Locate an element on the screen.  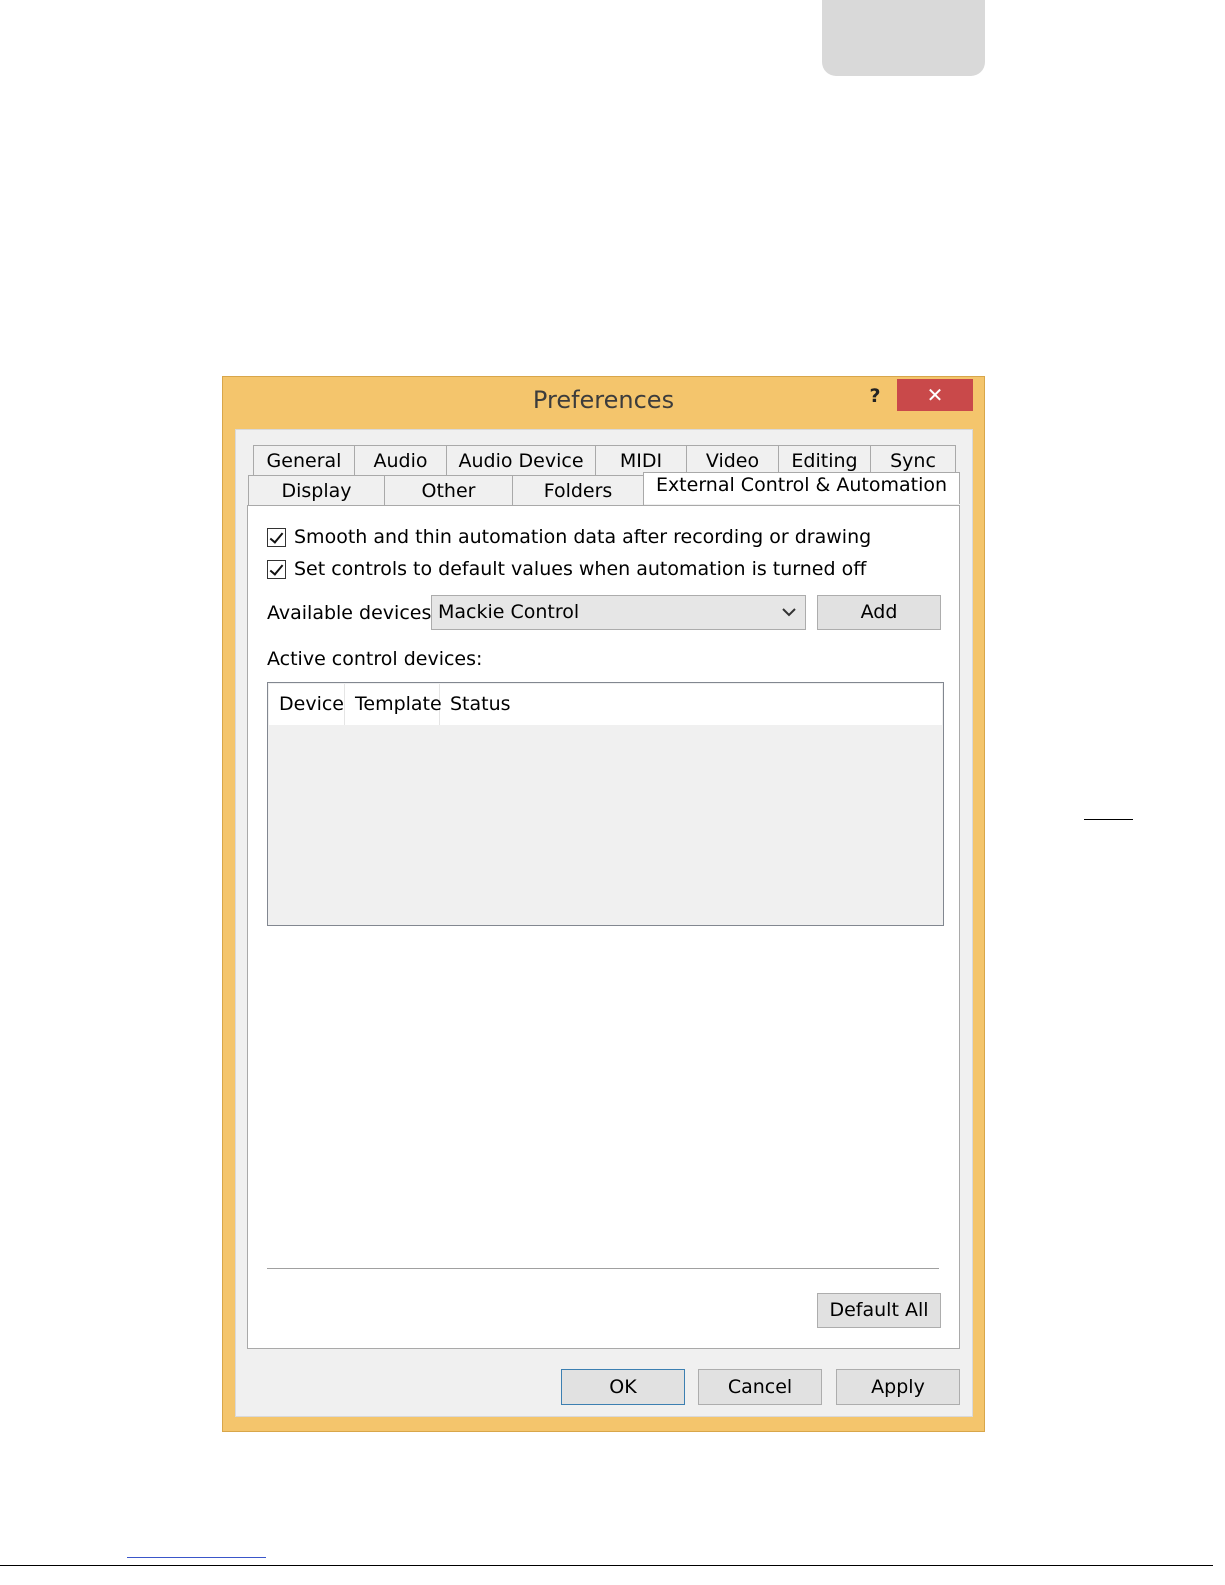
default-all-button: Default All is located at coordinates (879, 1310).